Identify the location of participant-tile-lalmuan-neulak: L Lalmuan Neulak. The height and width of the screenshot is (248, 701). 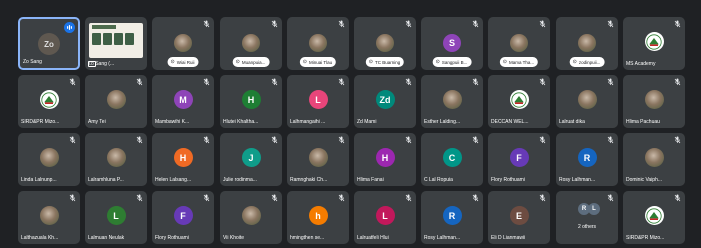
(116, 217).